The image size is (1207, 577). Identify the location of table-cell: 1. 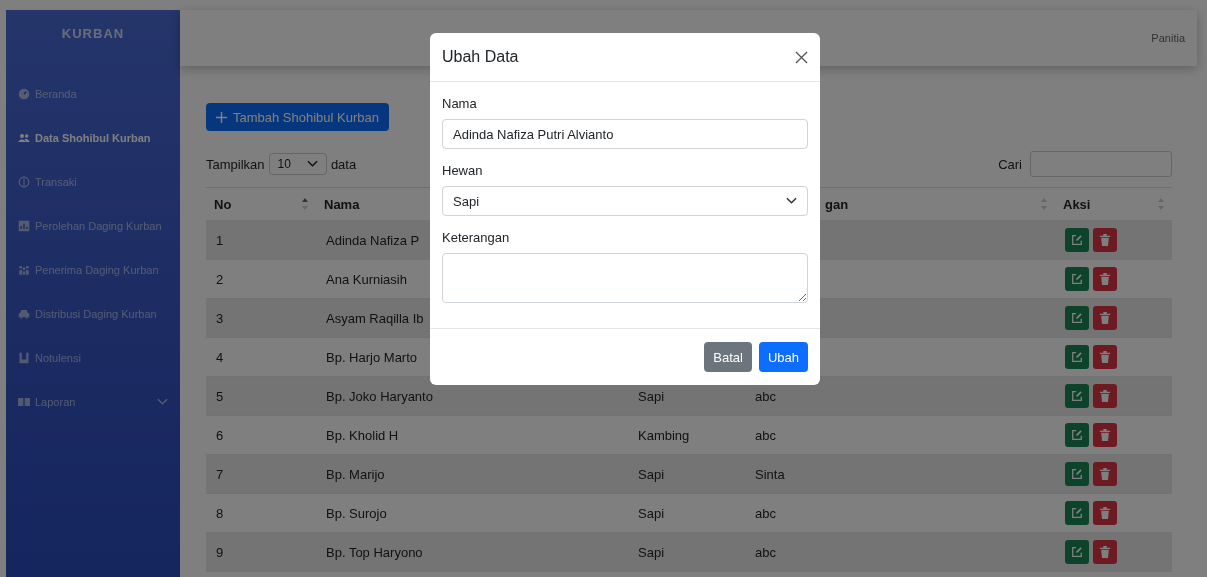
(220, 240).